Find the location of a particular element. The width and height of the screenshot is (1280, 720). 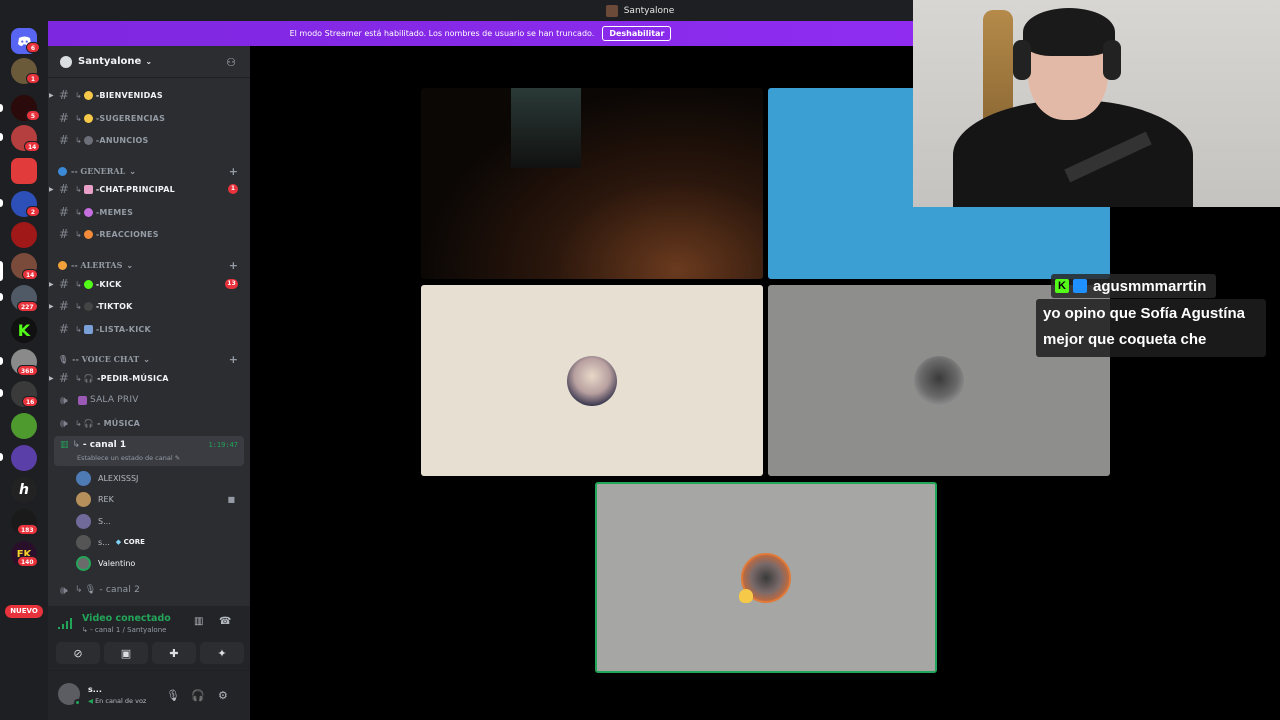

reaction-emoji-icon is located at coordinates (88, 234).